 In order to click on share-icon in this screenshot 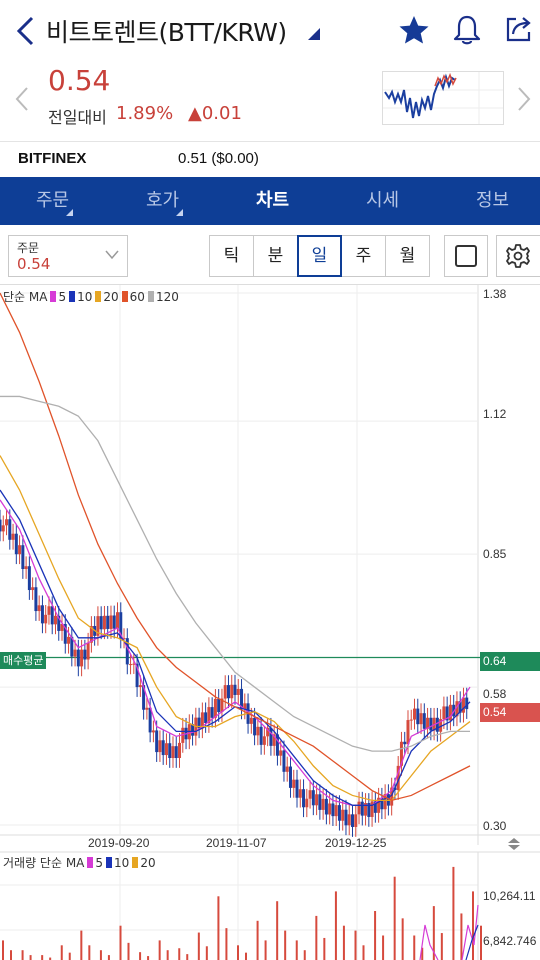, I will do `click(519, 29)`.